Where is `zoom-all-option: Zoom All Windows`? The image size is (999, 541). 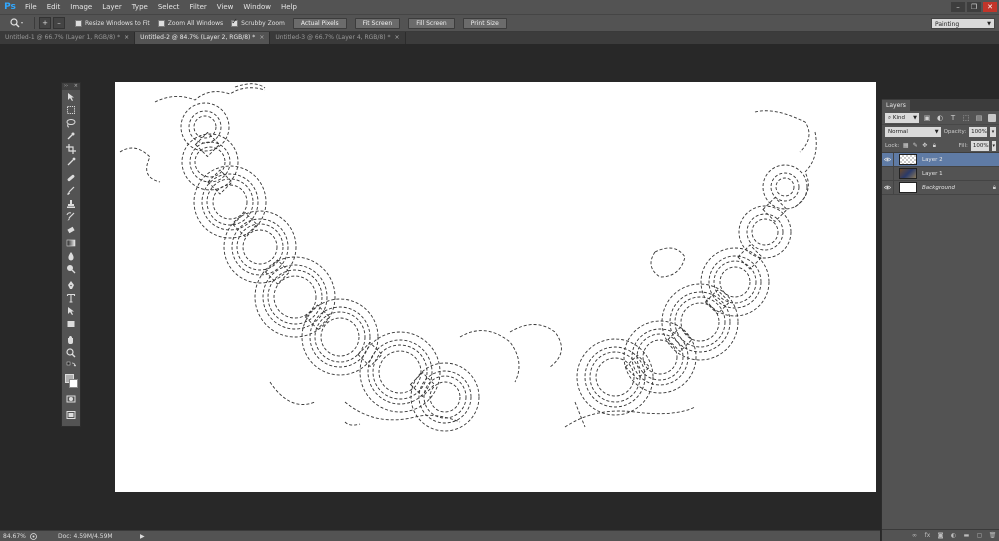 zoom-all-option: Zoom All Windows is located at coordinates (190, 23).